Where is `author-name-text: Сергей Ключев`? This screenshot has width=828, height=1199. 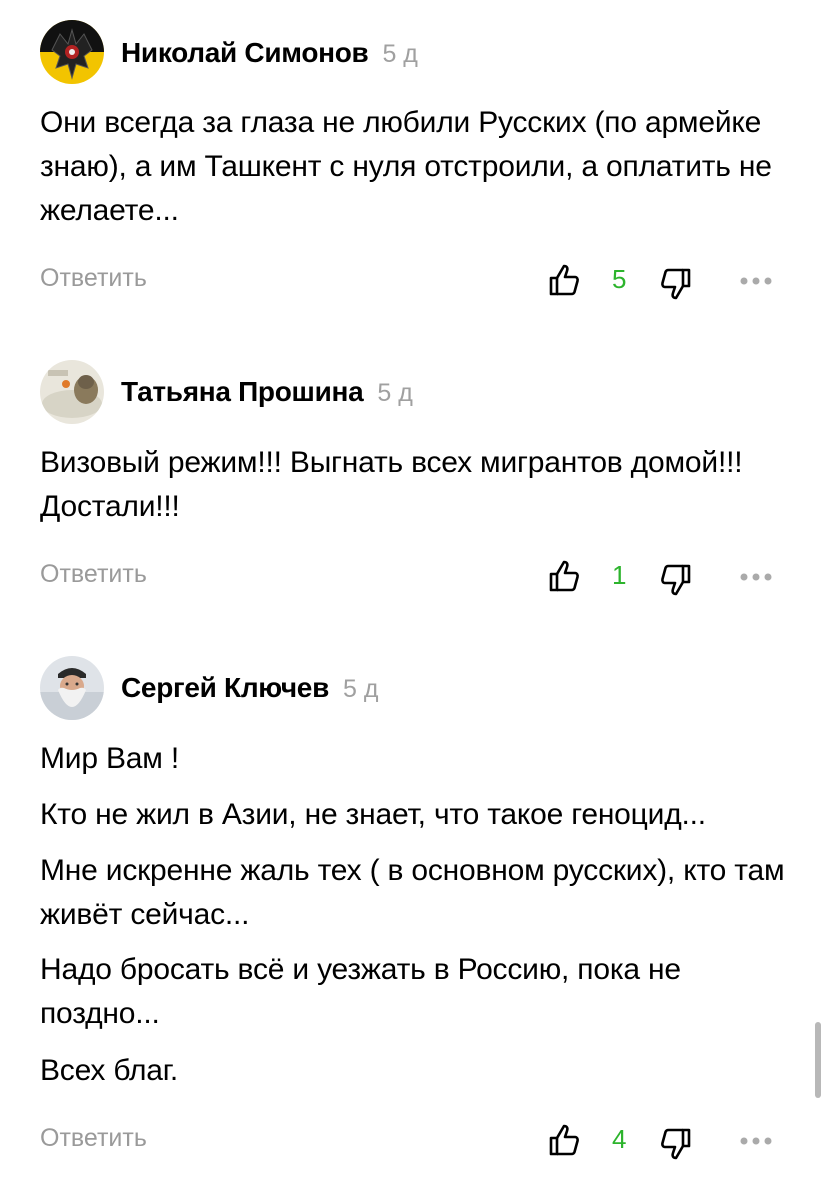
author-name-text: Сергей Ключев is located at coordinates (225, 687).